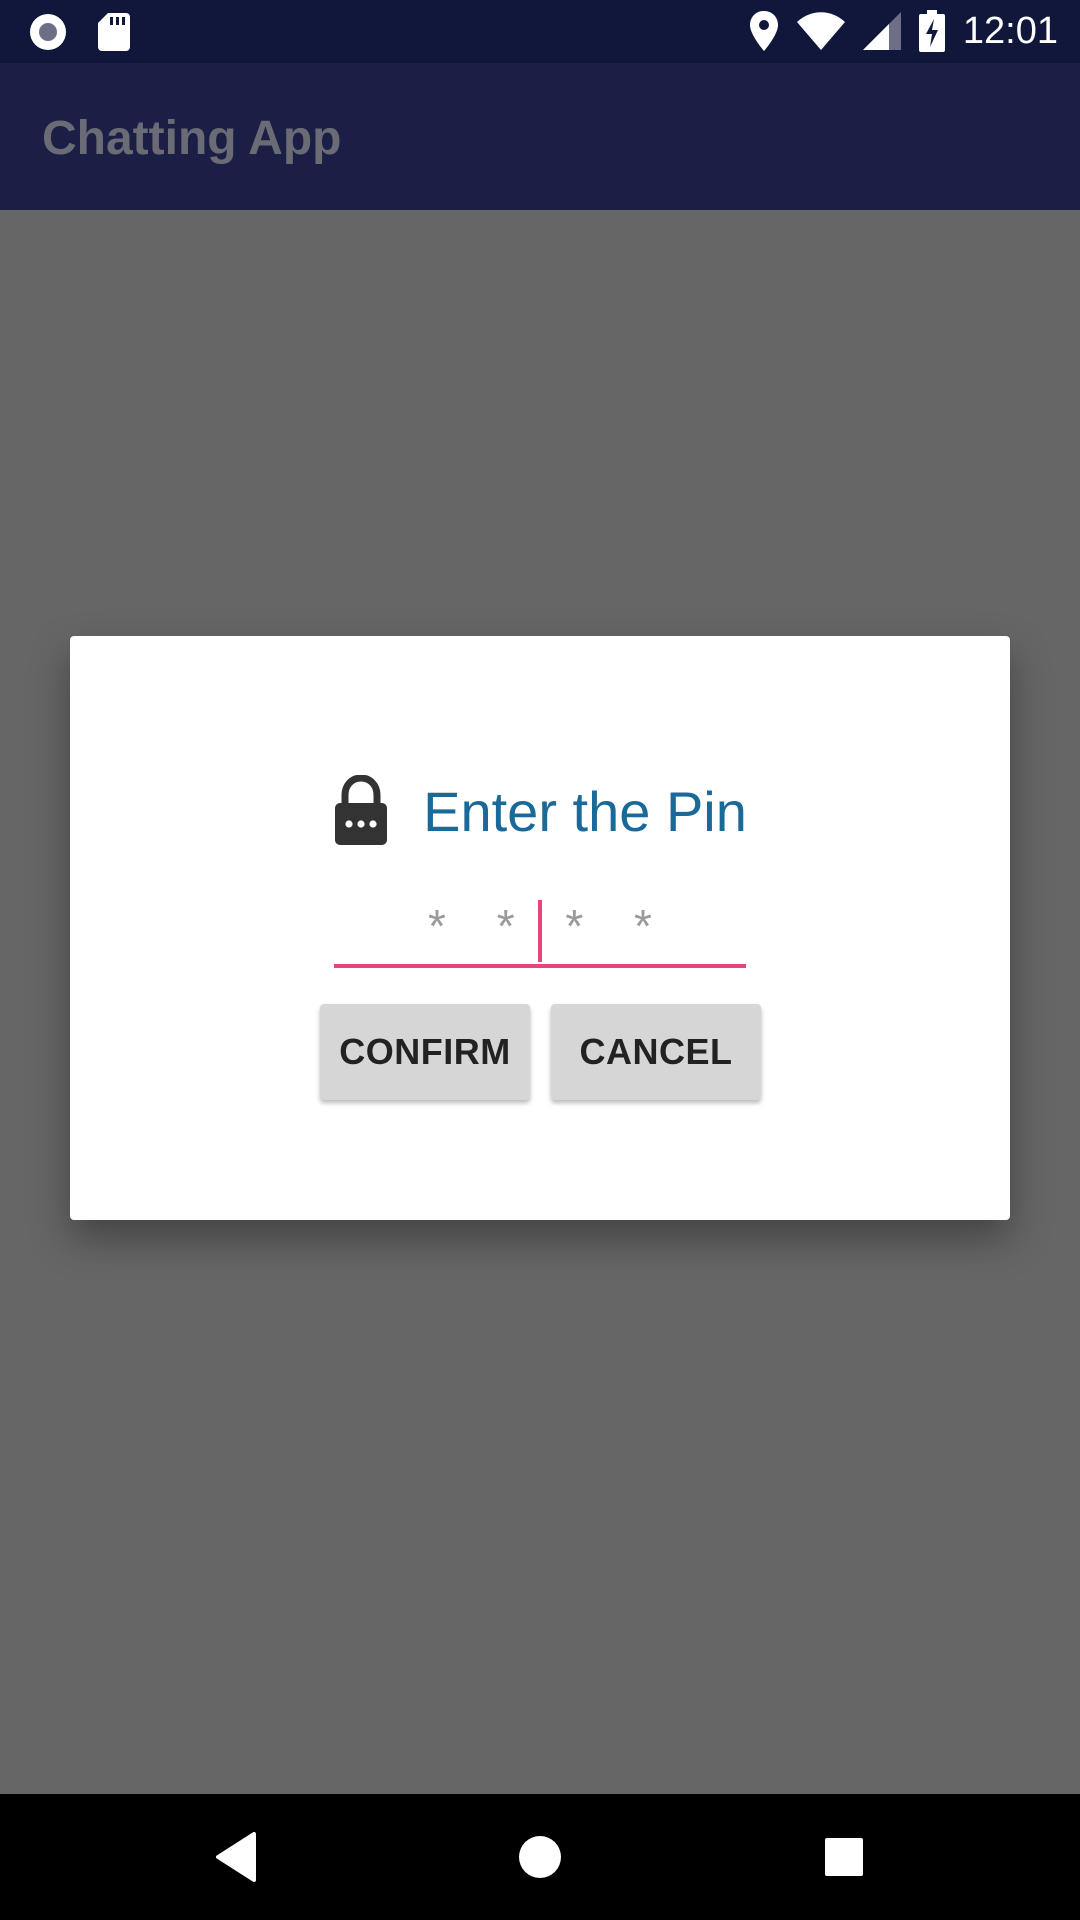 The height and width of the screenshot is (1920, 1080). Describe the element at coordinates (361, 810) in the screenshot. I see `lock-icon` at that location.